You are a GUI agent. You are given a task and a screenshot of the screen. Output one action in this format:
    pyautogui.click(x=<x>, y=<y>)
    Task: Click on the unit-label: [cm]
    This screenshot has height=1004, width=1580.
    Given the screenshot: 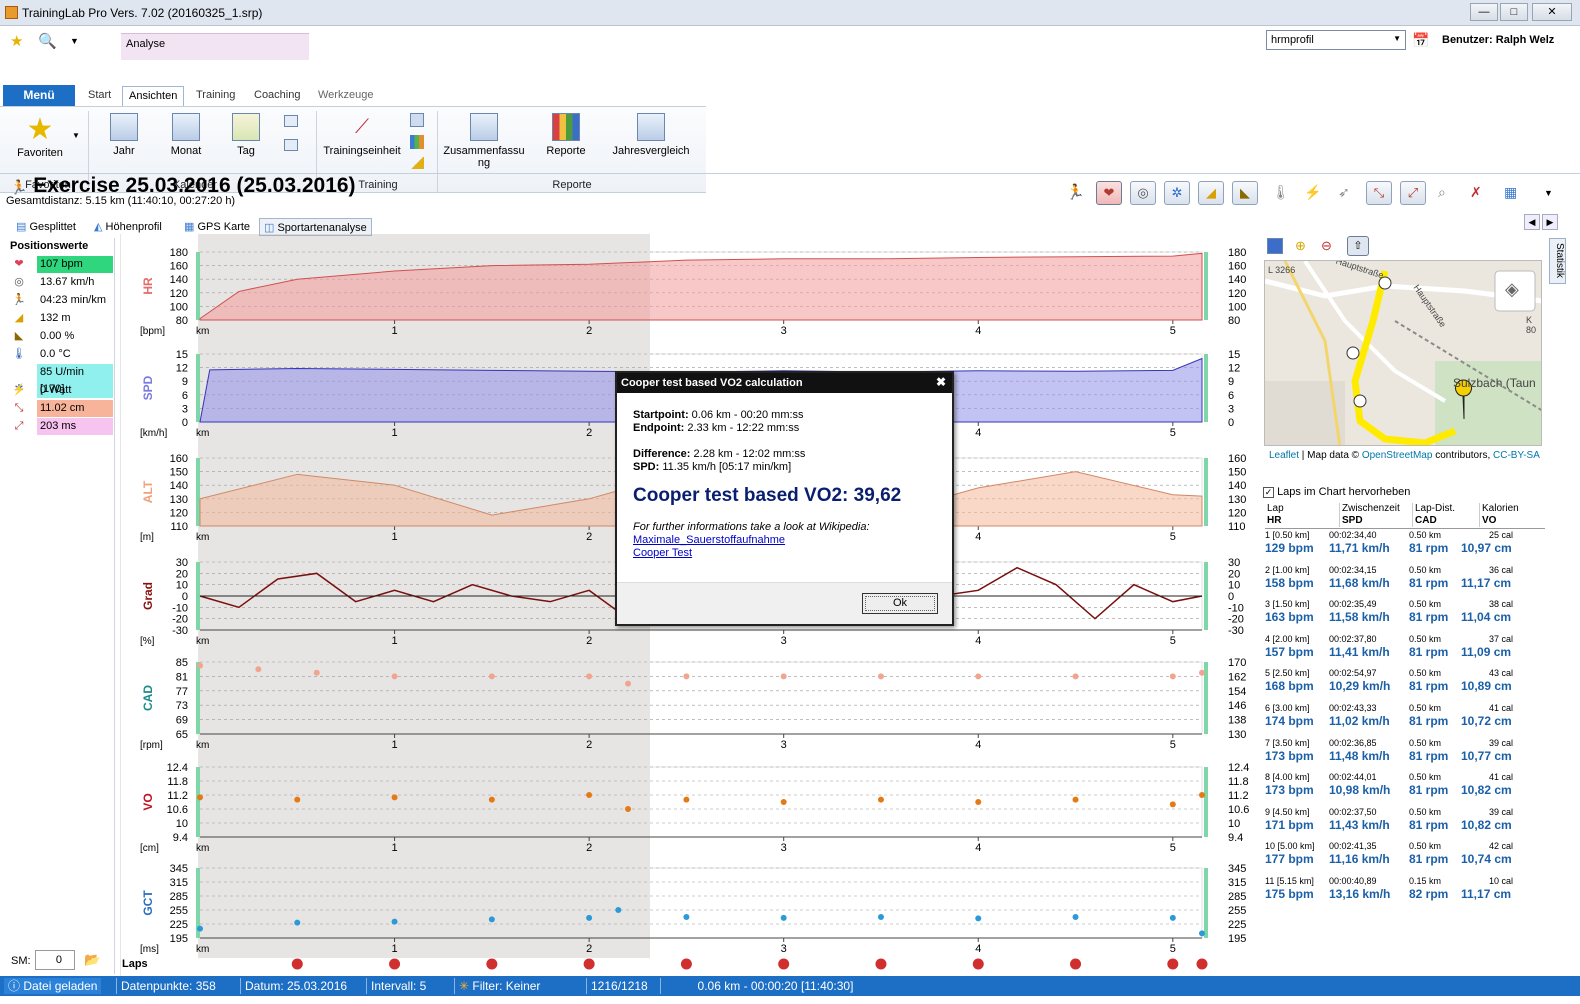 What is the action you would take?
    pyautogui.click(x=149, y=848)
    